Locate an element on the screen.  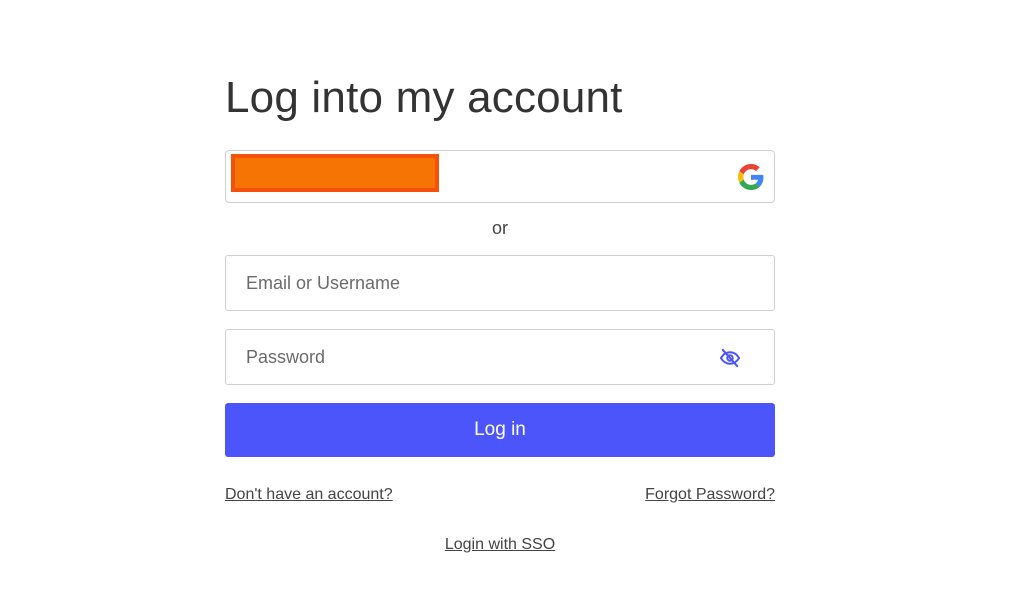
eye-slash-icon is located at coordinates (730, 358).